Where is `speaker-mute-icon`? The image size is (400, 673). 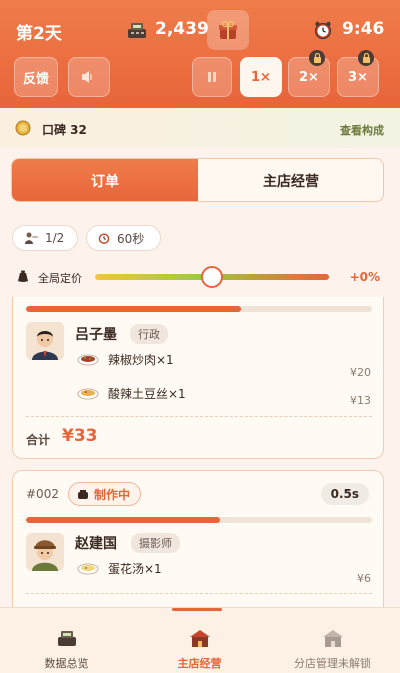 speaker-mute-icon is located at coordinates (87, 77).